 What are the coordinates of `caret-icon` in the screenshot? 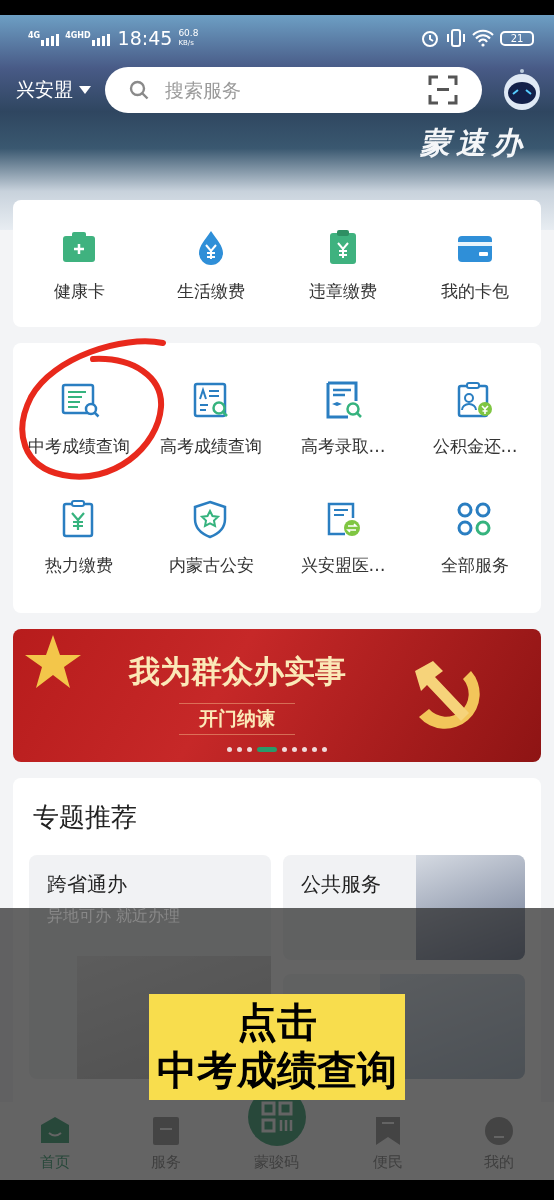 It's located at (85, 90).